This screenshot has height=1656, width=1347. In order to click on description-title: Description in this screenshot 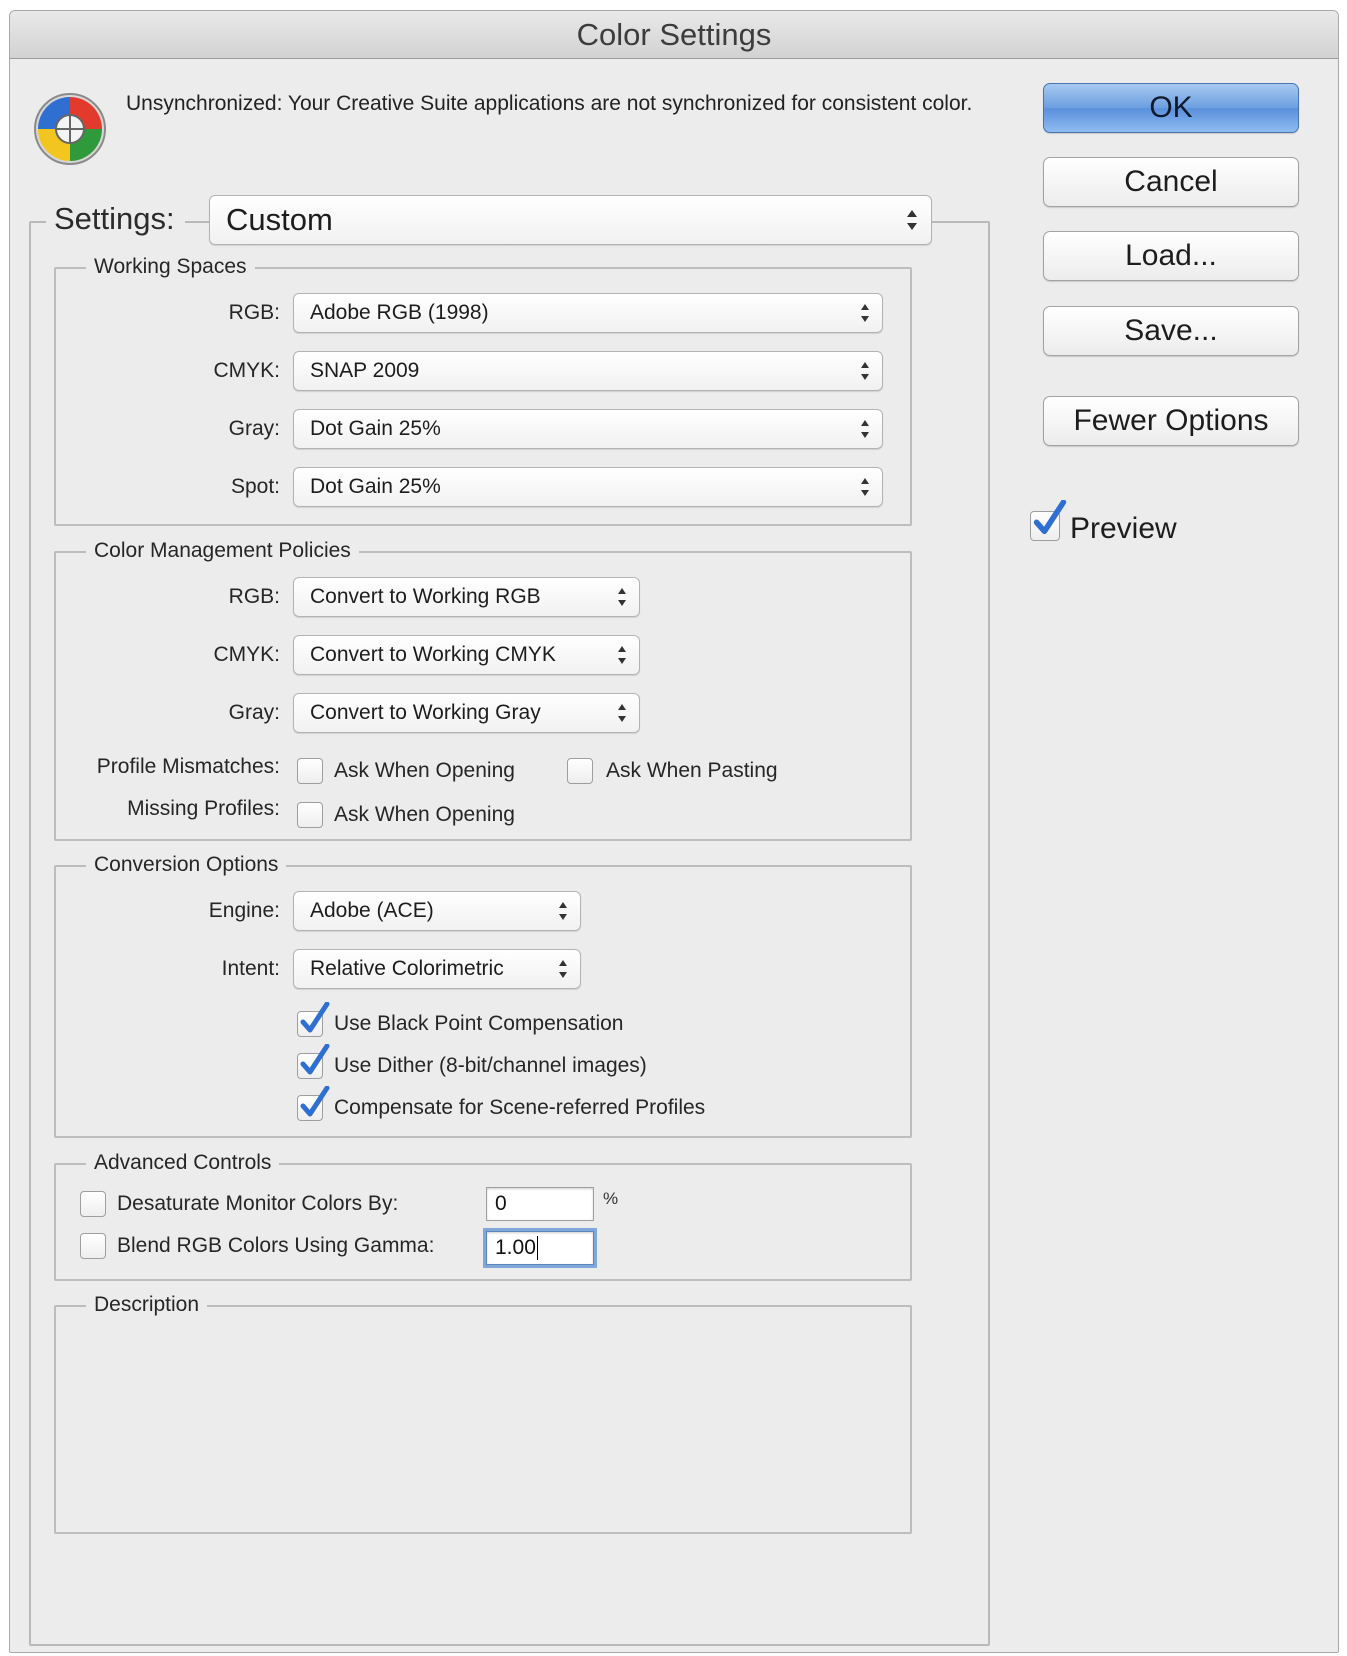, I will do `click(147, 1305)`.